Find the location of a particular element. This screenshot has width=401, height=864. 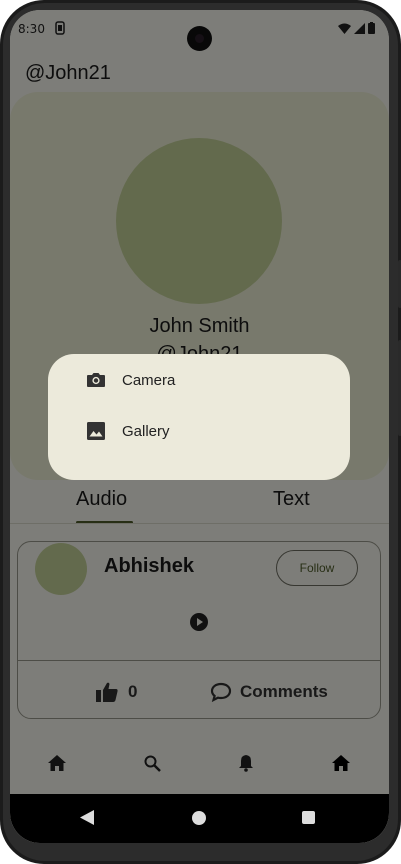

image-source-dialog: Camera Gallery is located at coordinates (199, 417).